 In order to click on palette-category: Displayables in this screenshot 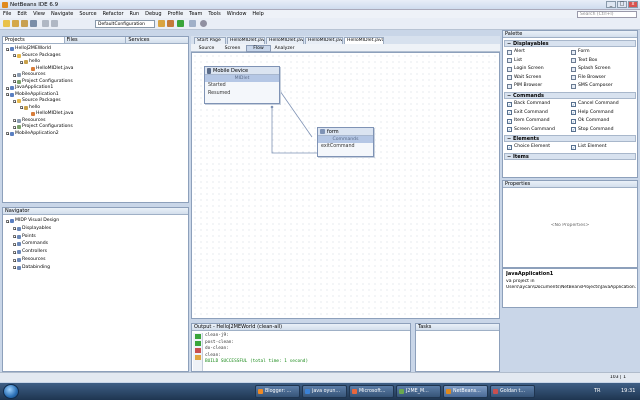, I will do `click(570, 43)`.